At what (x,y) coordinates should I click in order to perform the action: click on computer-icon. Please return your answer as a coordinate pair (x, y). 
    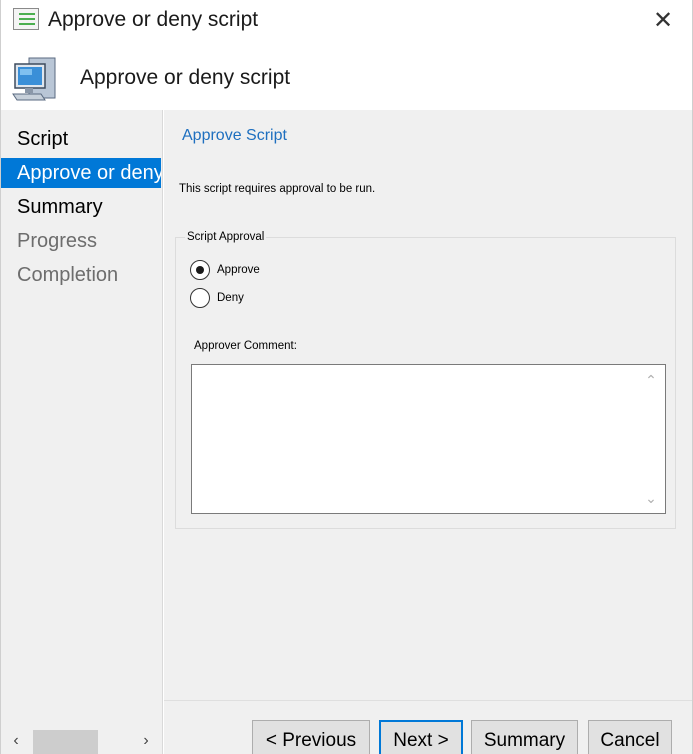
    Looking at the image, I should click on (34, 79).